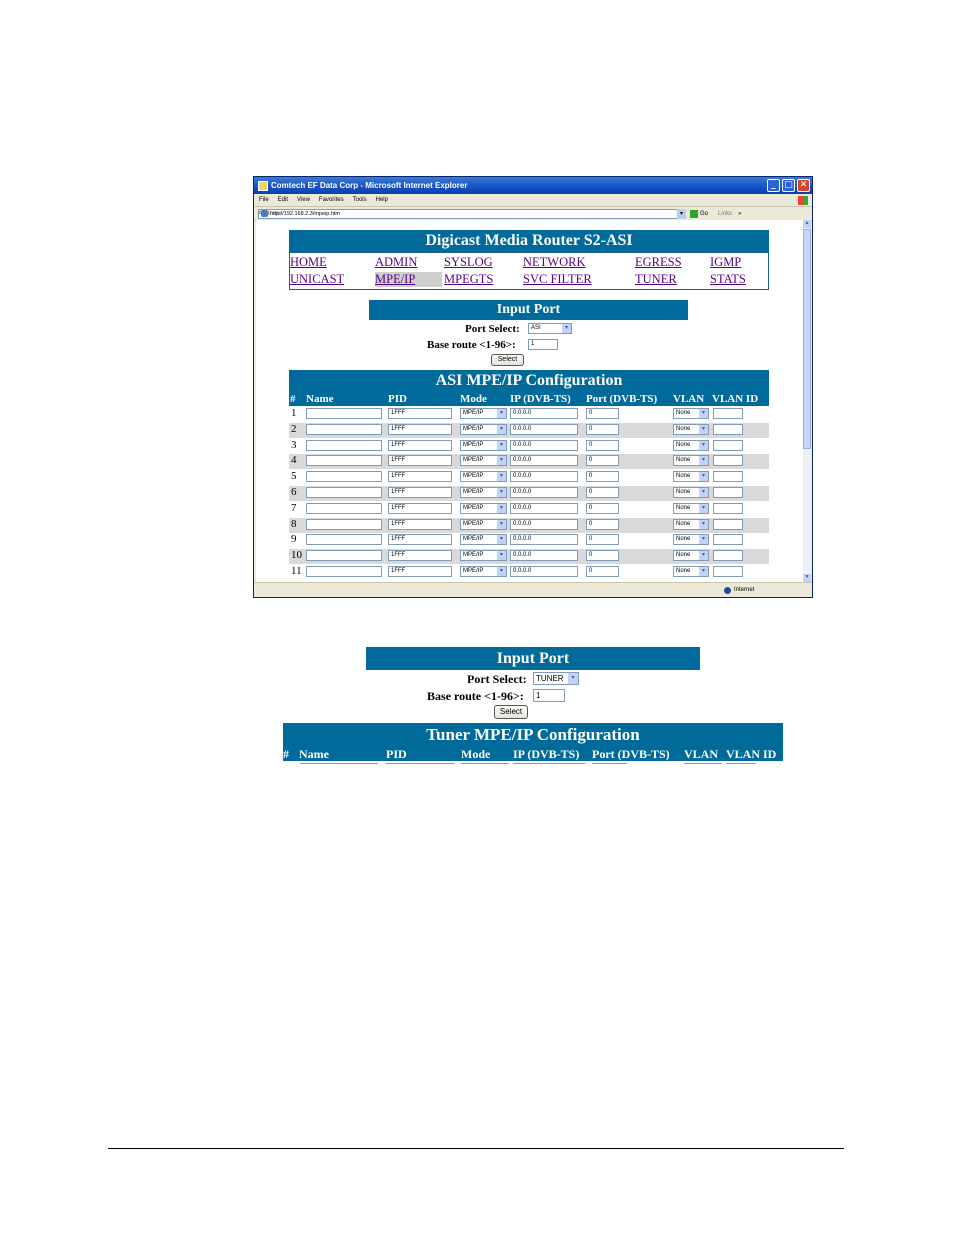 The image size is (954, 1235). Describe the element at coordinates (681, 213) in the screenshot. I see `chevron-down-icon: ▾` at that location.